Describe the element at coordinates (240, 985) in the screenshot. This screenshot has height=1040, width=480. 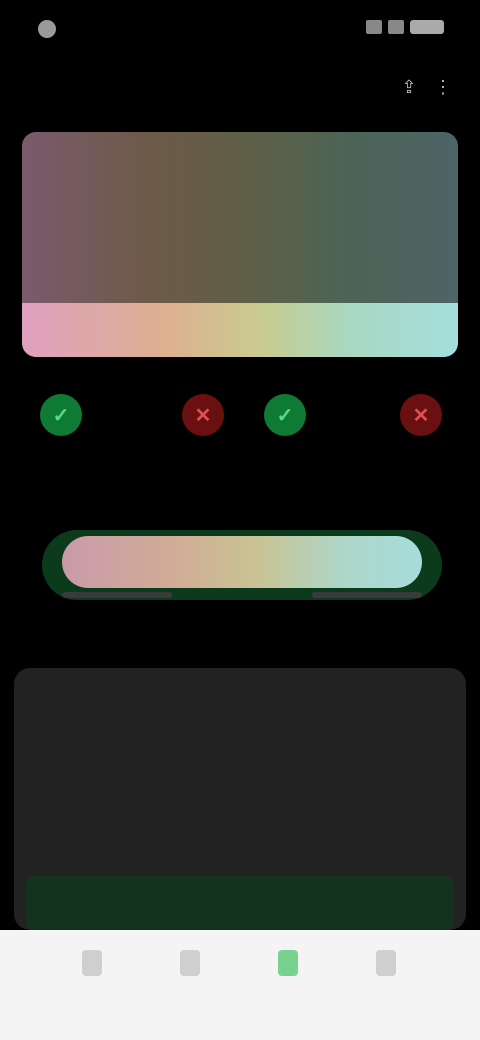
I see `bottom-navigation` at that location.